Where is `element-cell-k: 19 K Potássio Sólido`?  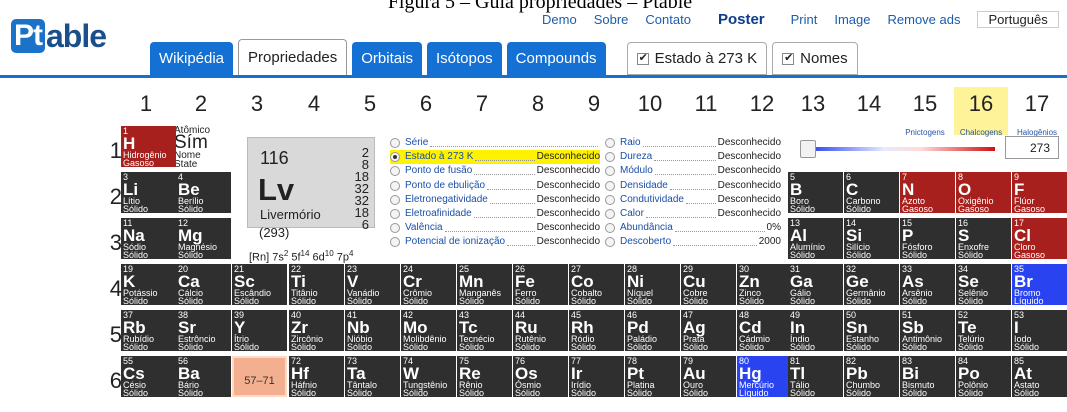 element-cell-k: 19 K Potássio Sólido is located at coordinates (148, 284).